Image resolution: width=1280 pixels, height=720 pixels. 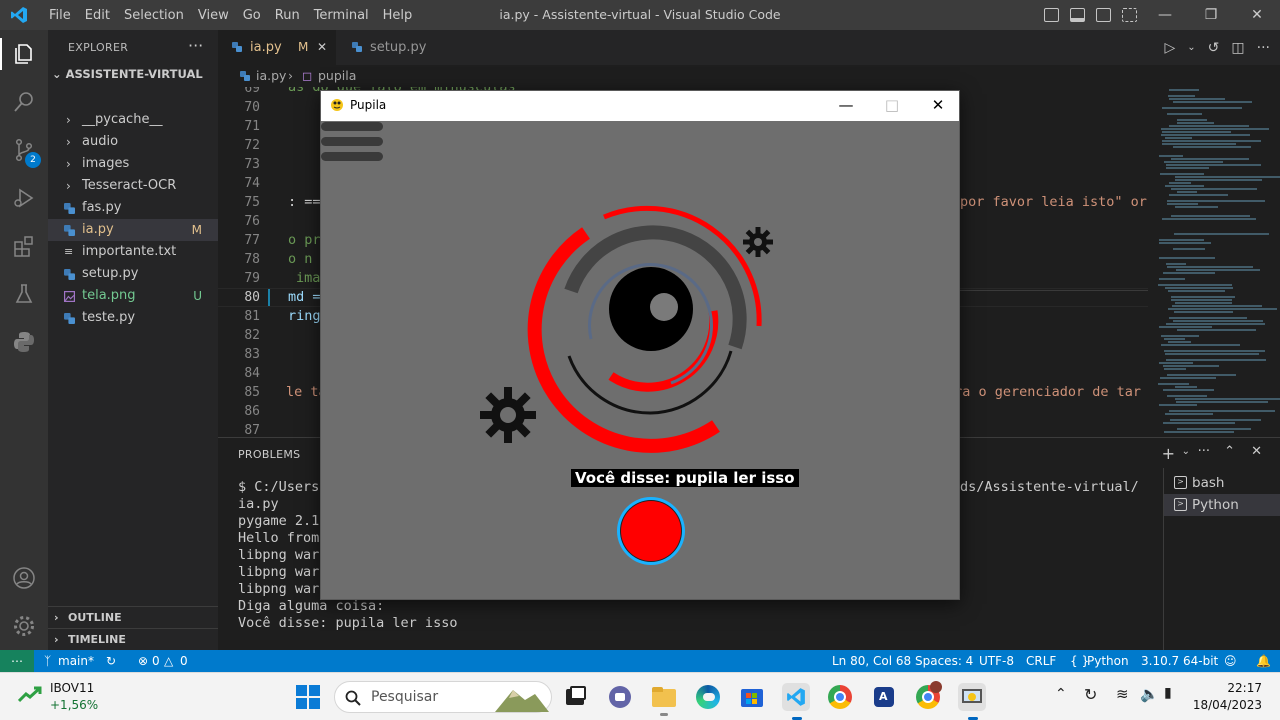 I want to click on manage-gear-icon, so click(x=24, y=626).